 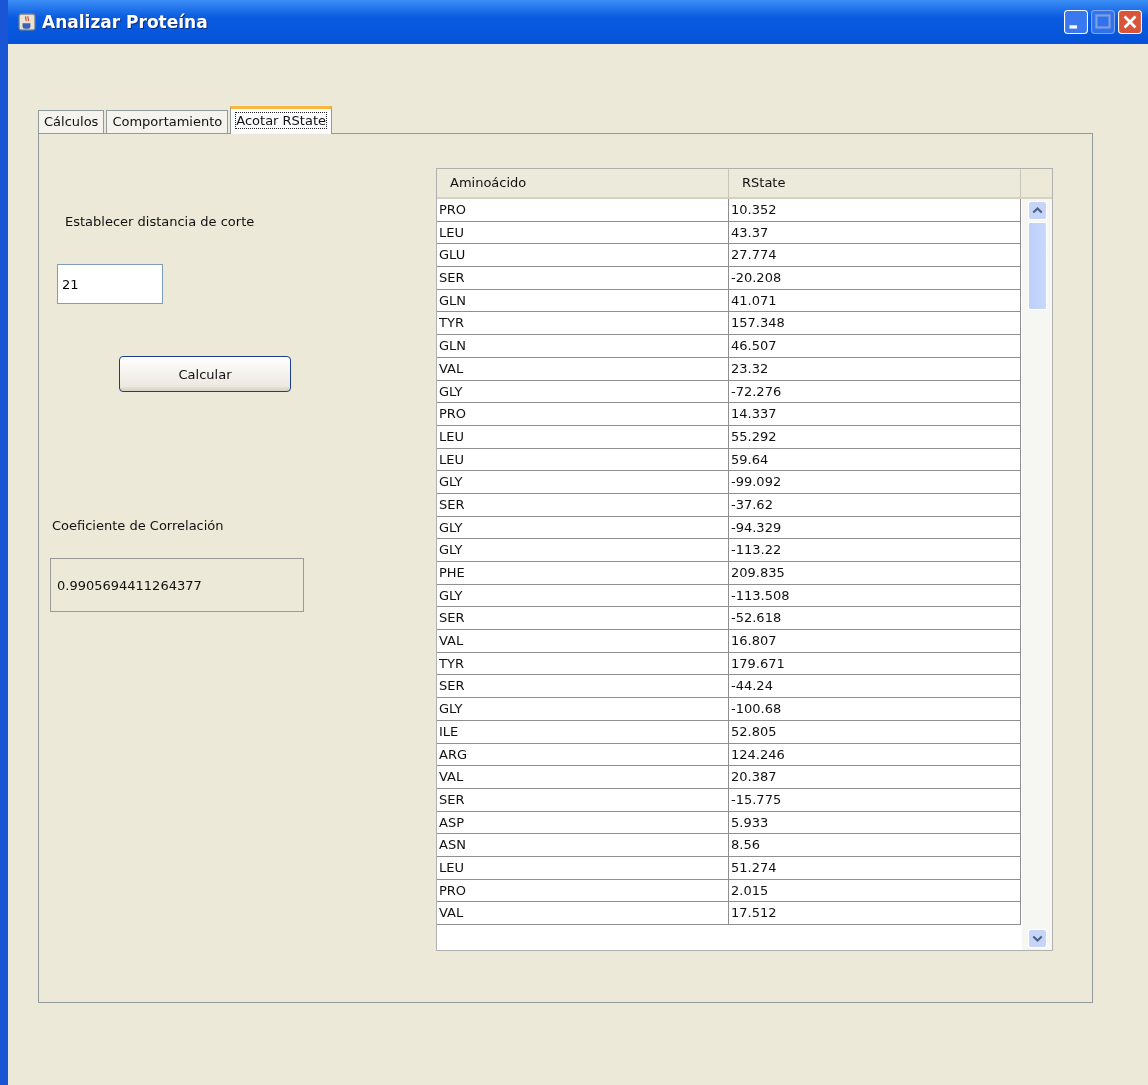 I want to click on table-cell: ILE, so click(x=583, y=732).